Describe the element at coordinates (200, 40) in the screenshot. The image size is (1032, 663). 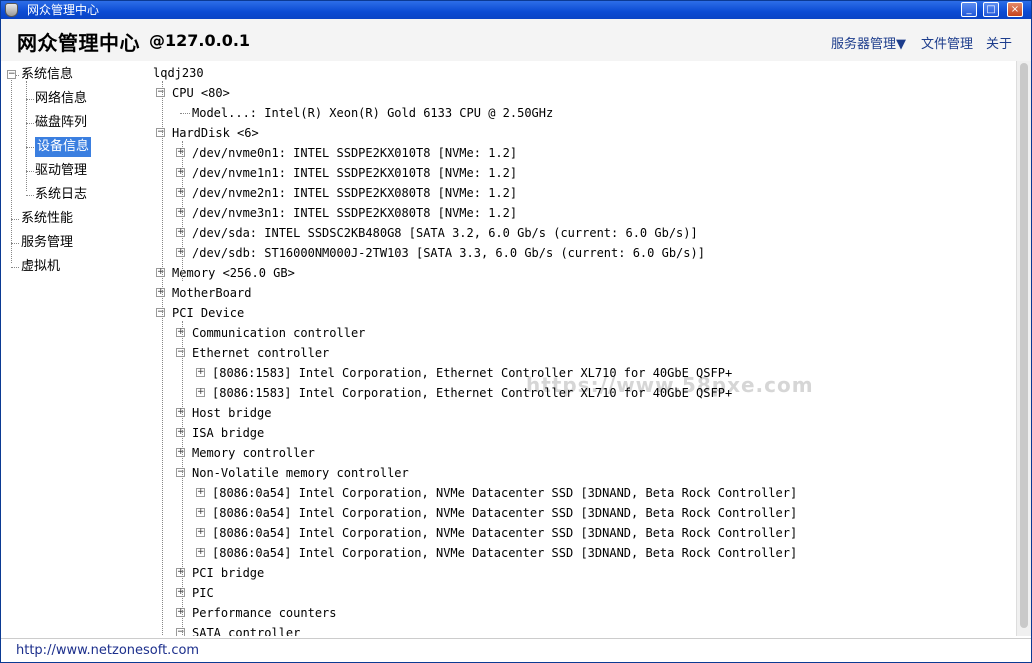
I see `host-address: @127.0.0.1` at that location.